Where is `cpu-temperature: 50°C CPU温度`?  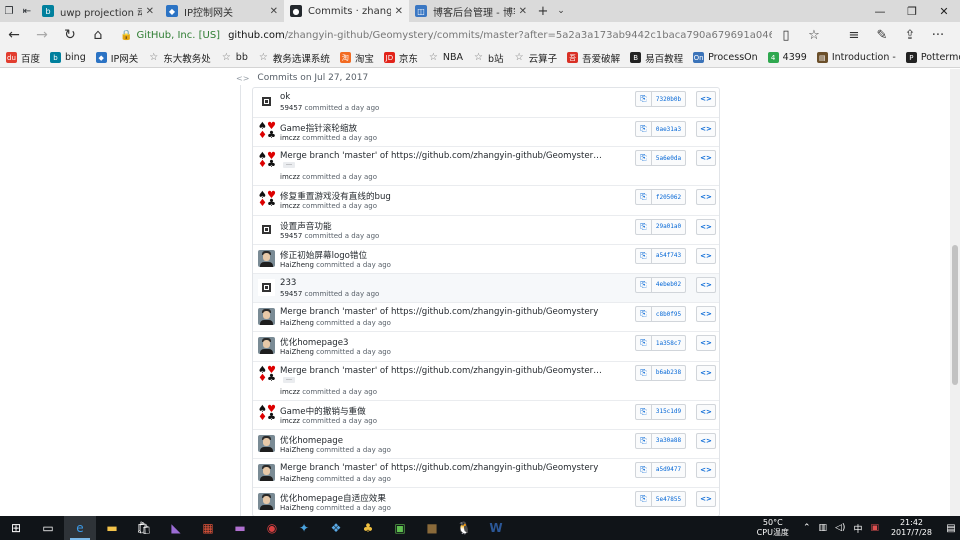
cpu-temperature: 50°C CPU温度 is located at coordinates (773, 528).